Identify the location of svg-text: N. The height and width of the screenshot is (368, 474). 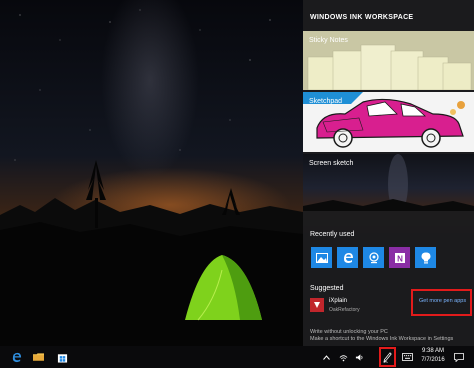
(400, 258).